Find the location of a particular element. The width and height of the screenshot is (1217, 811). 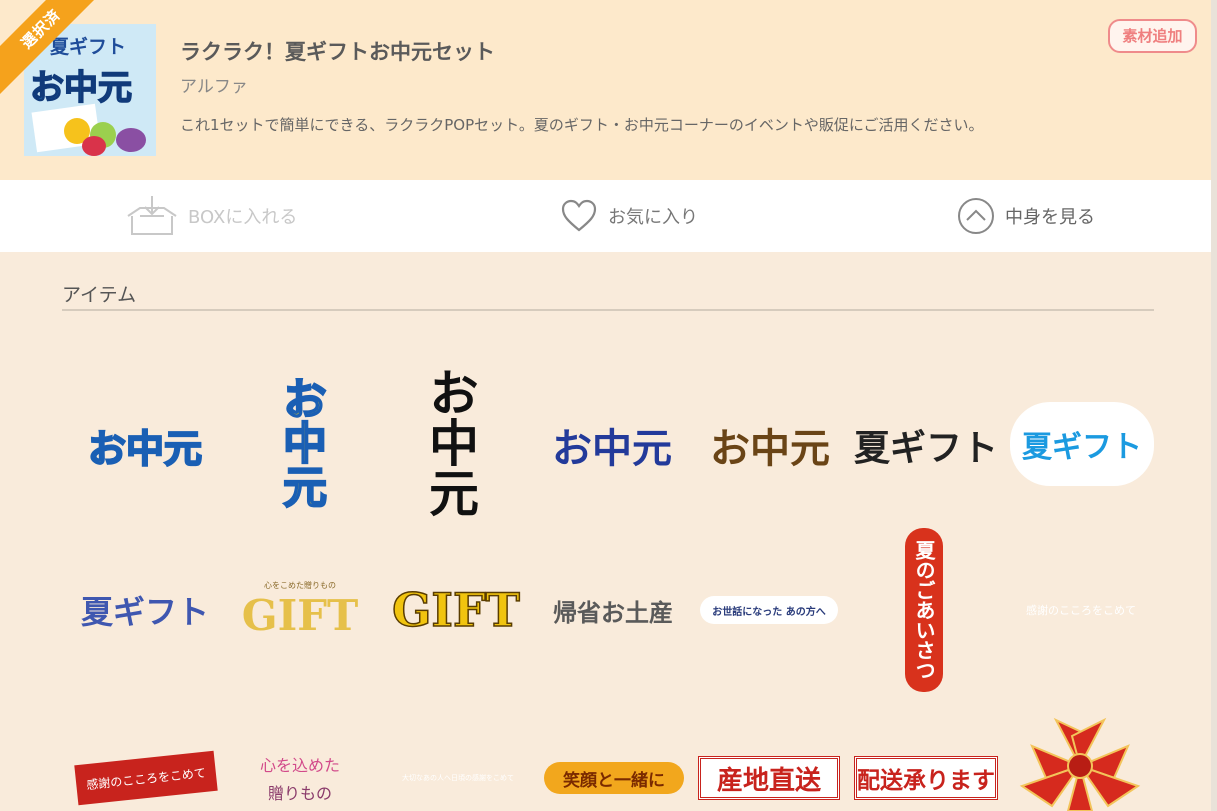

thumbnail-line2: お中元 is located at coordinates (81, 88).